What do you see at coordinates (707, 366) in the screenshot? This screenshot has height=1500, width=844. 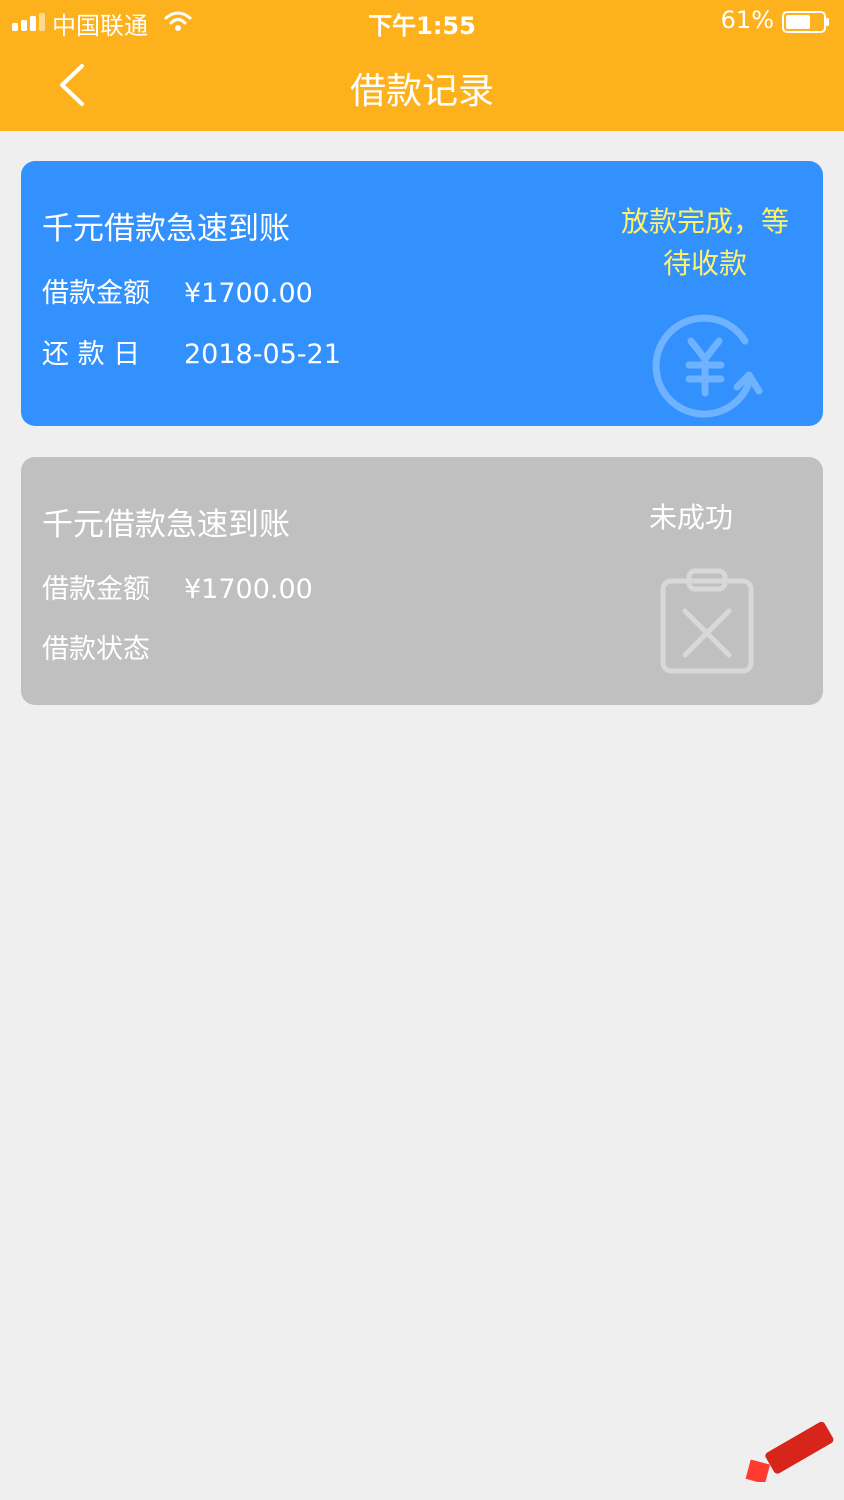 I see `yuan-refresh-icon` at bounding box center [707, 366].